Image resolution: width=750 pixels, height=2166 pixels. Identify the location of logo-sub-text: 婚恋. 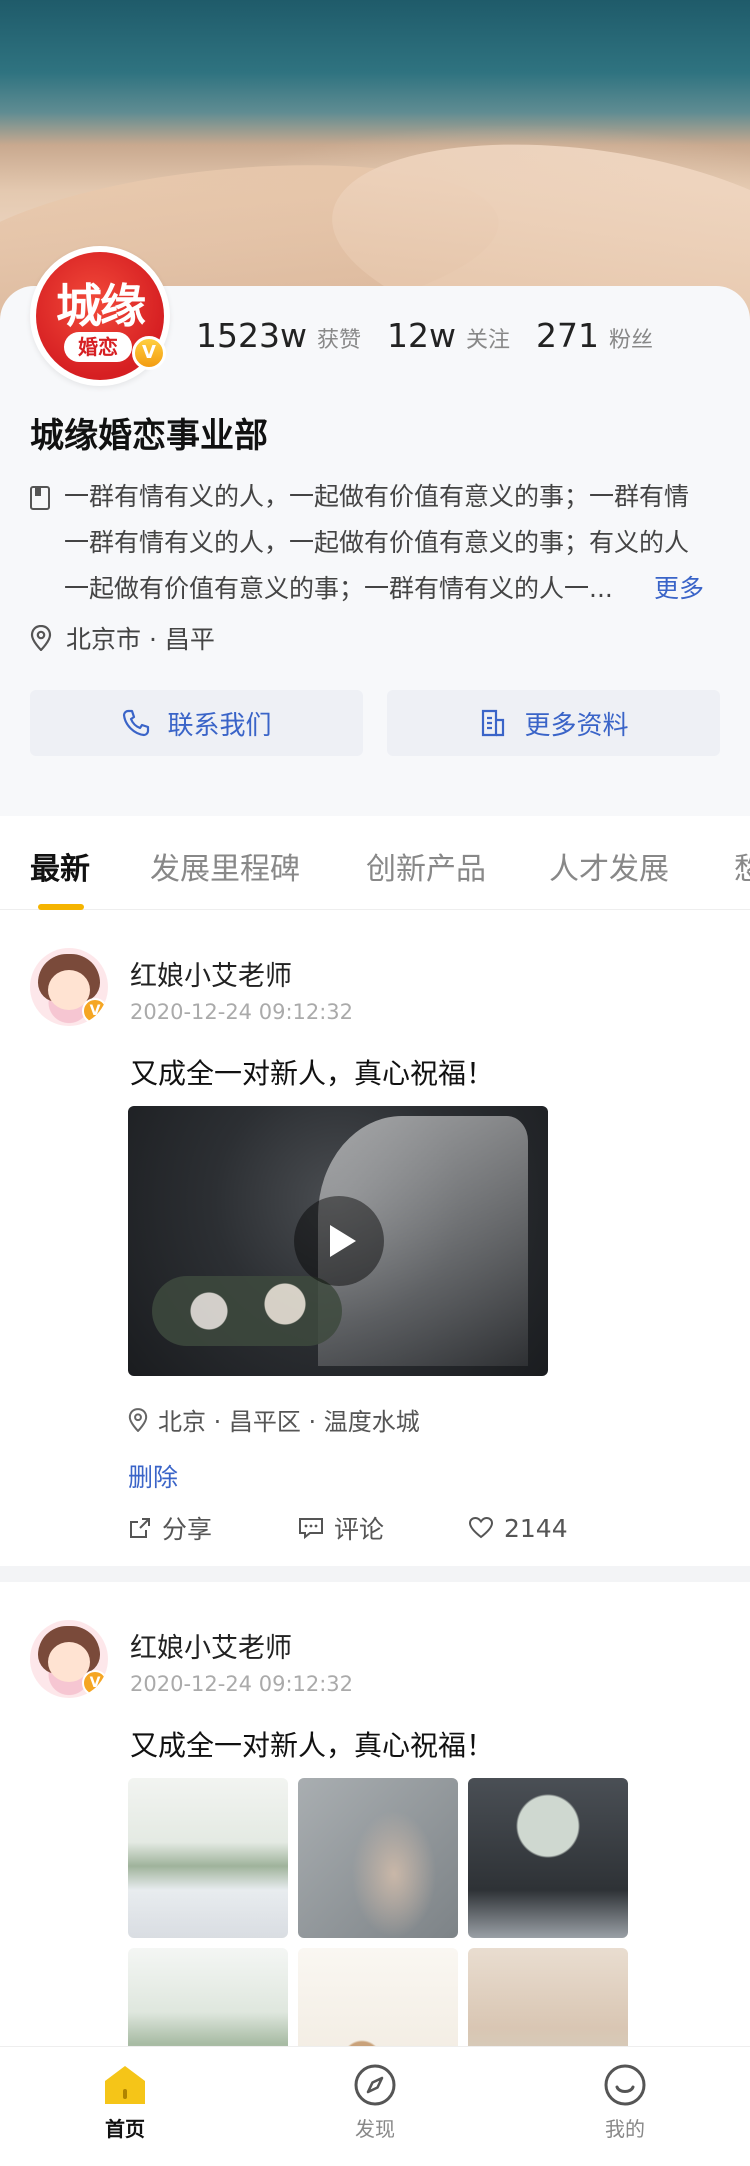
(98, 347).